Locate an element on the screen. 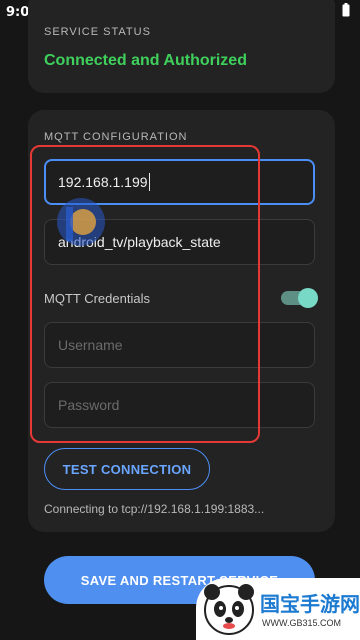 Image resolution: width=360 pixels, height=640 pixels. mqtt-config-label: MQTT CONFIGURATION is located at coordinates (116, 137).